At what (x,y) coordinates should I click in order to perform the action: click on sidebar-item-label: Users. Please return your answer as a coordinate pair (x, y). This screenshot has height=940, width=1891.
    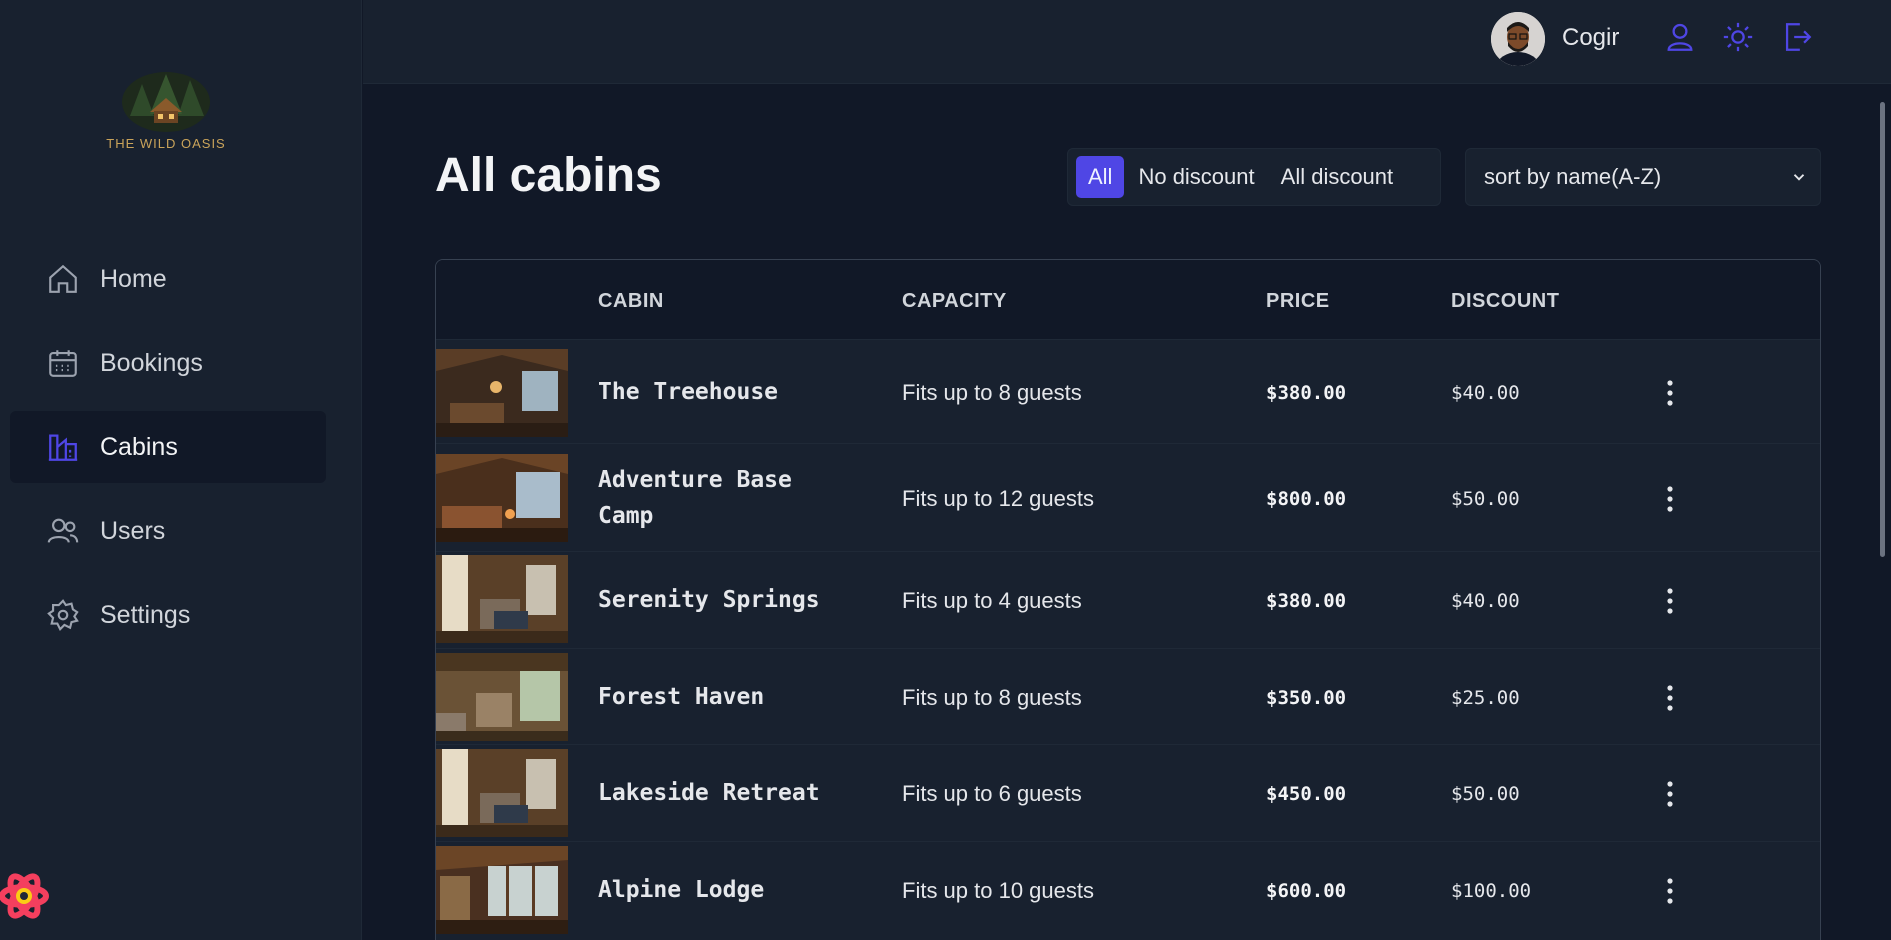
    Looking at the image, I should click on (133, 530).